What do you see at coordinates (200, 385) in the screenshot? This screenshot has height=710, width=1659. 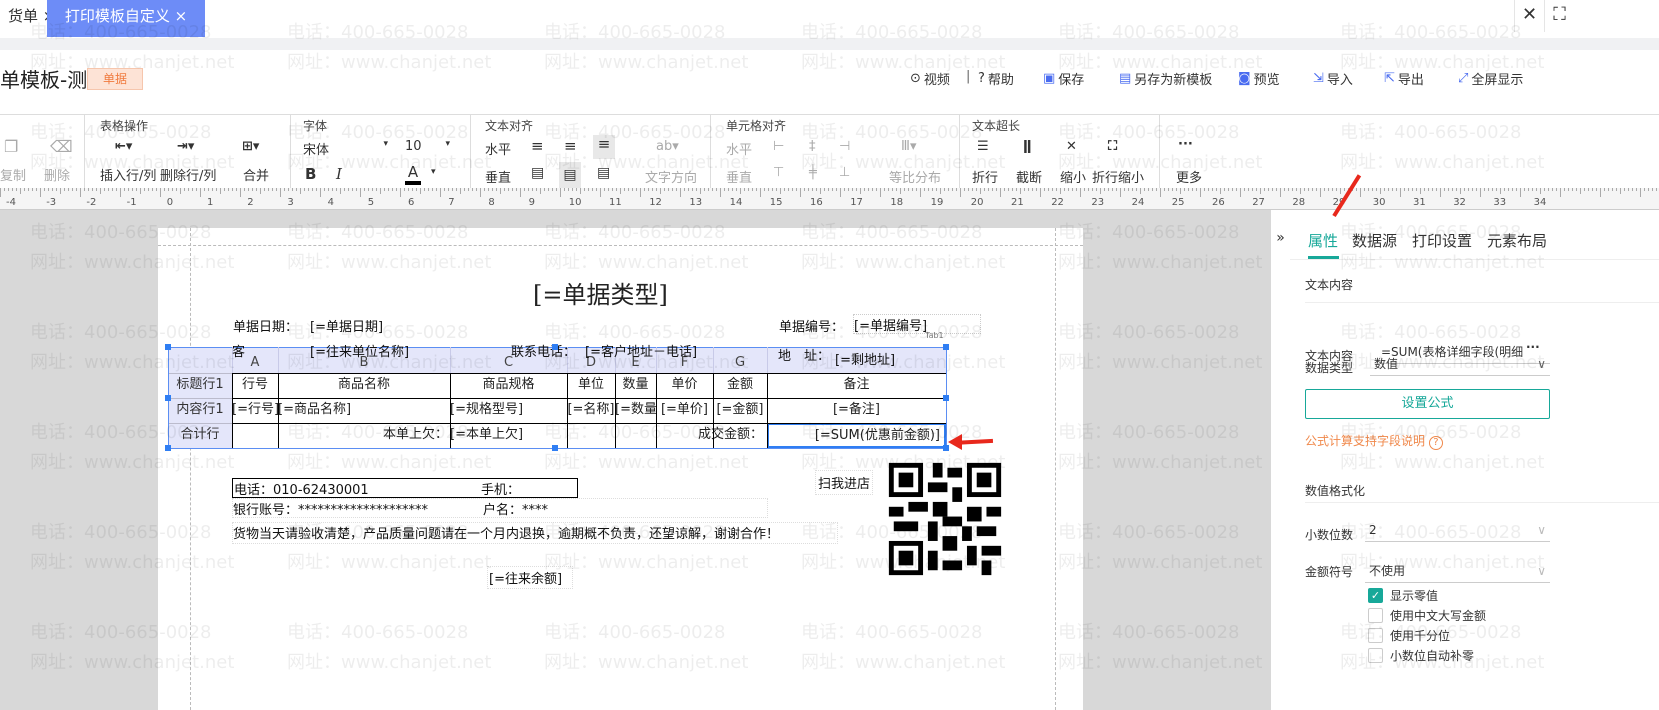 I see `row-header: 标题行1` at bounding box center [200, 385].